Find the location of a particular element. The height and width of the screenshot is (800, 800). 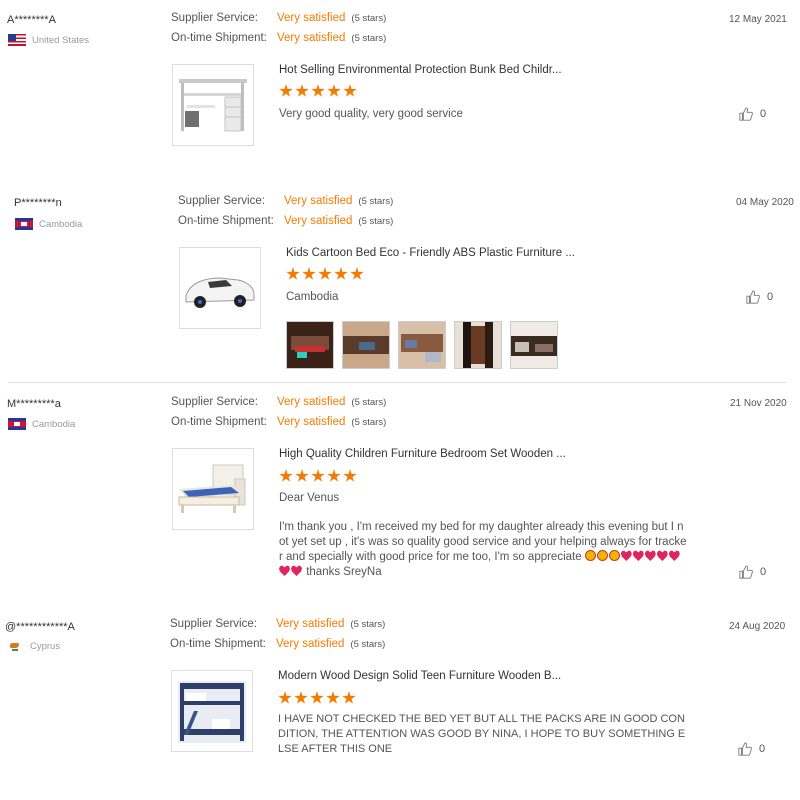

buyer-country: United States is located at coordinates (48, 40).